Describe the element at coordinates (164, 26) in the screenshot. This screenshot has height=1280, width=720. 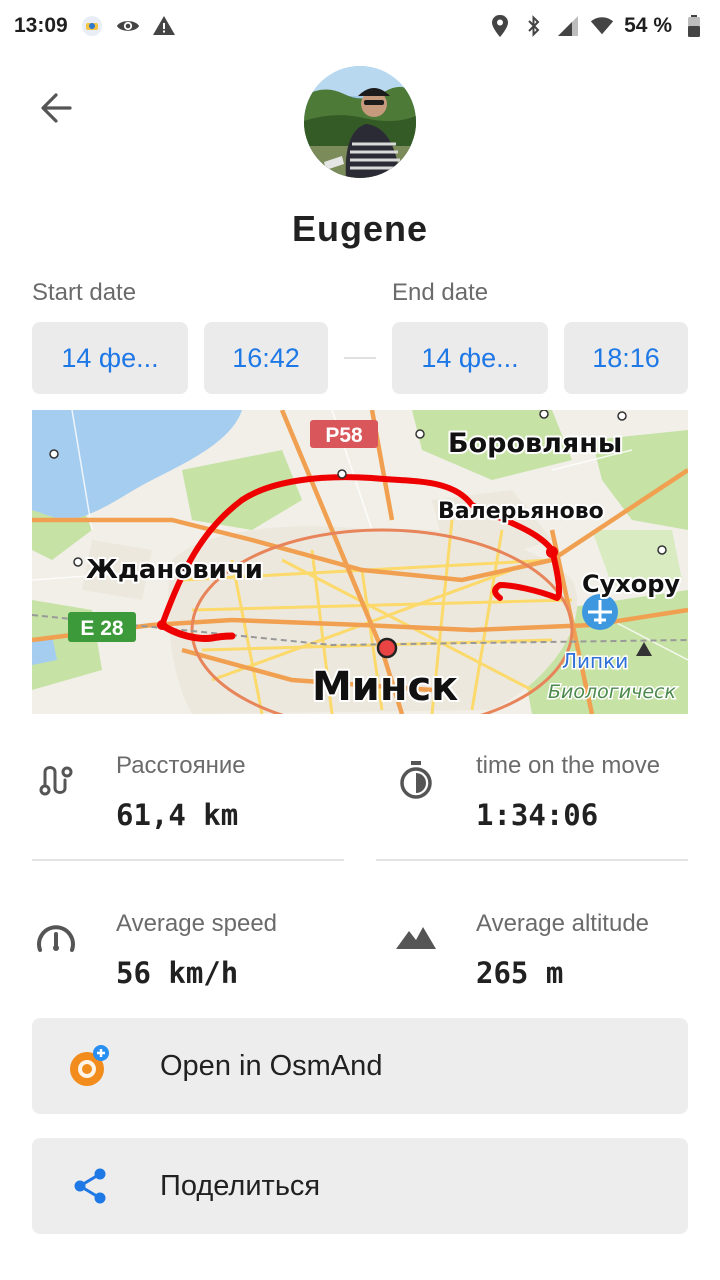
I see `warning-icon` at that location.